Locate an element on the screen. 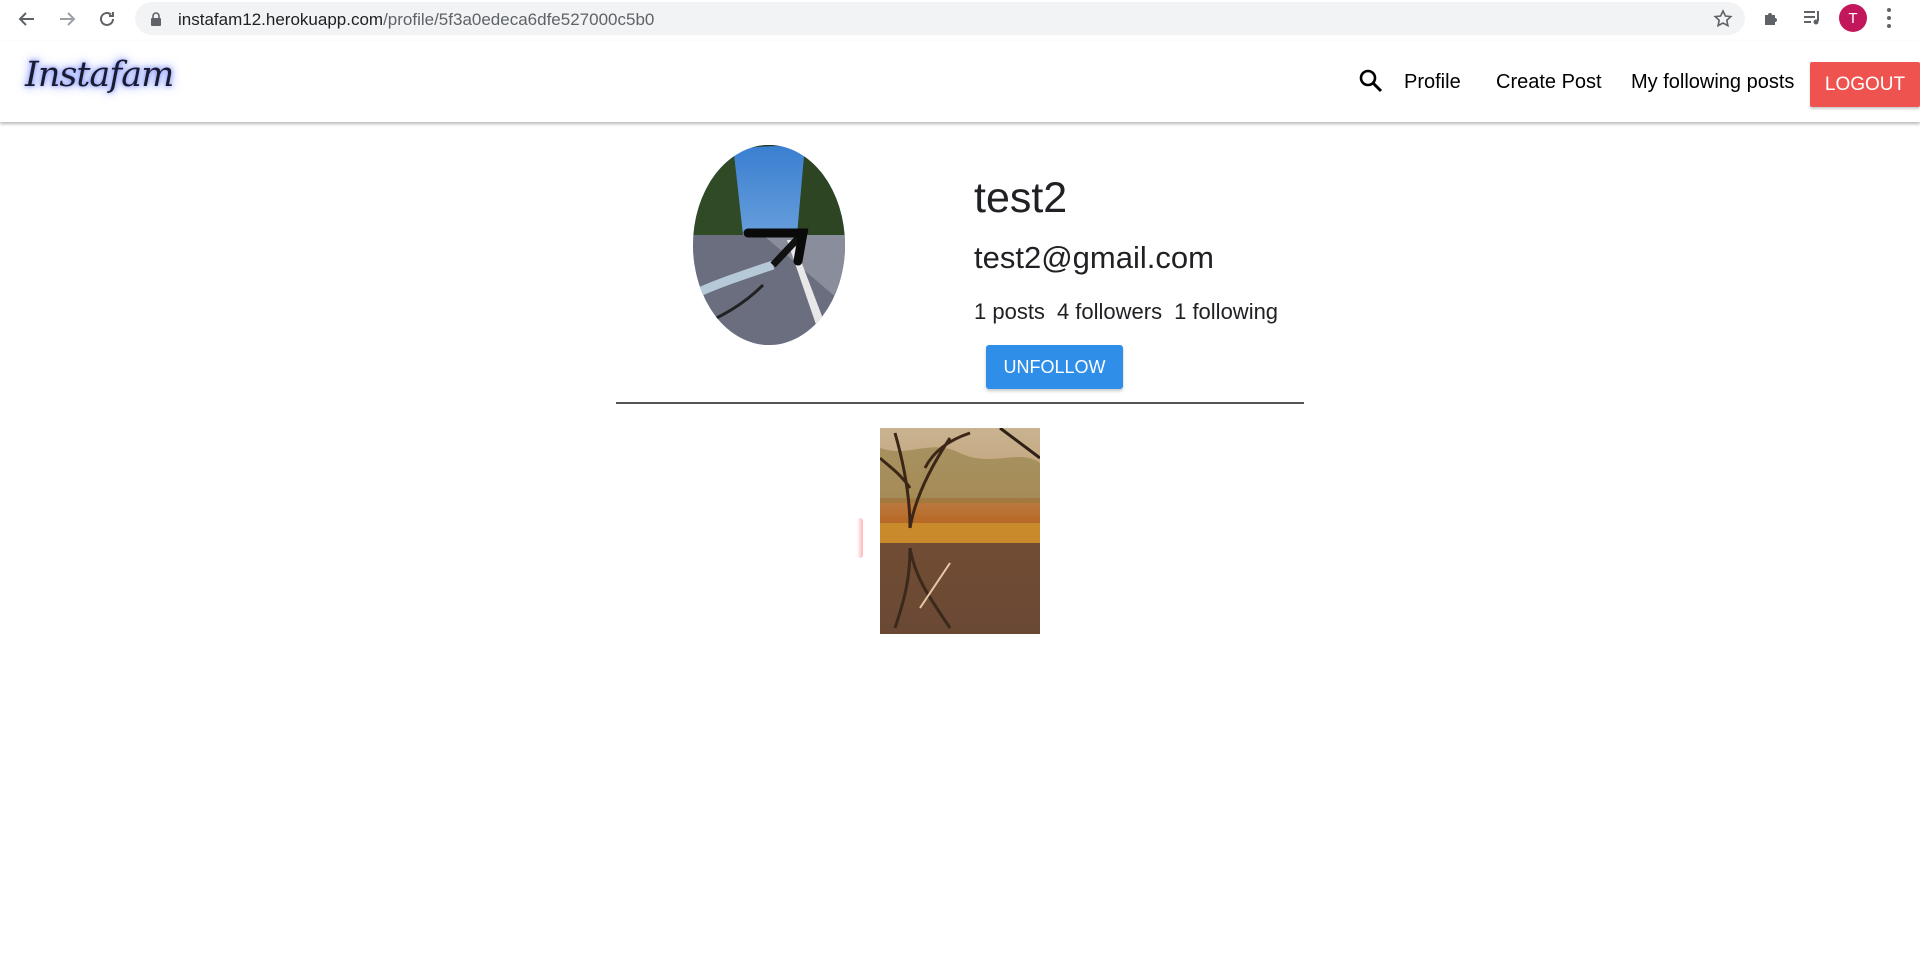 The width and height of the screenshot is (1920, 968). profile-stats: 1 posts 4 followers 1 following is located at coordinates (1132, 312).